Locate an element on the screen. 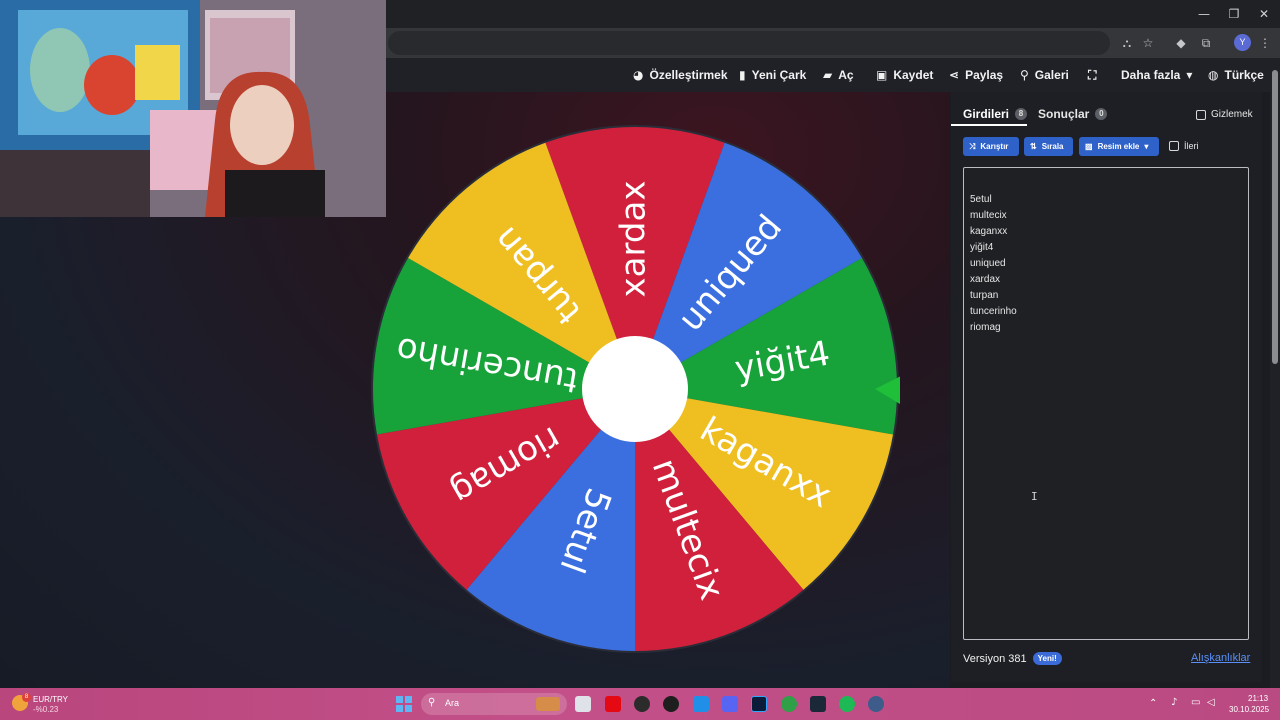 The width and height of the screenshot is (1280, 720). puzzle-icon: ⧉ is located at coordinates (1206, 43).